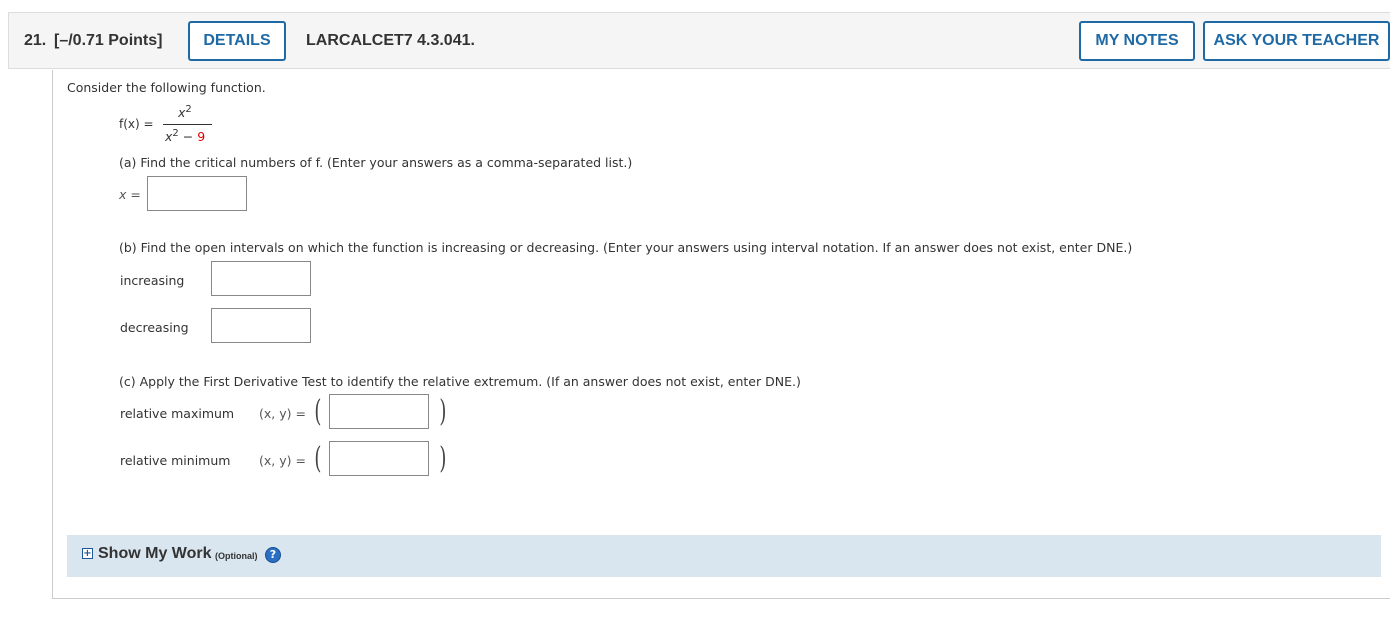 The width and height of the screenshot is (1390, 617). Describe the element at coordinates (318, 458) in the screenshot. I see `open-paren-min: (` at that location.